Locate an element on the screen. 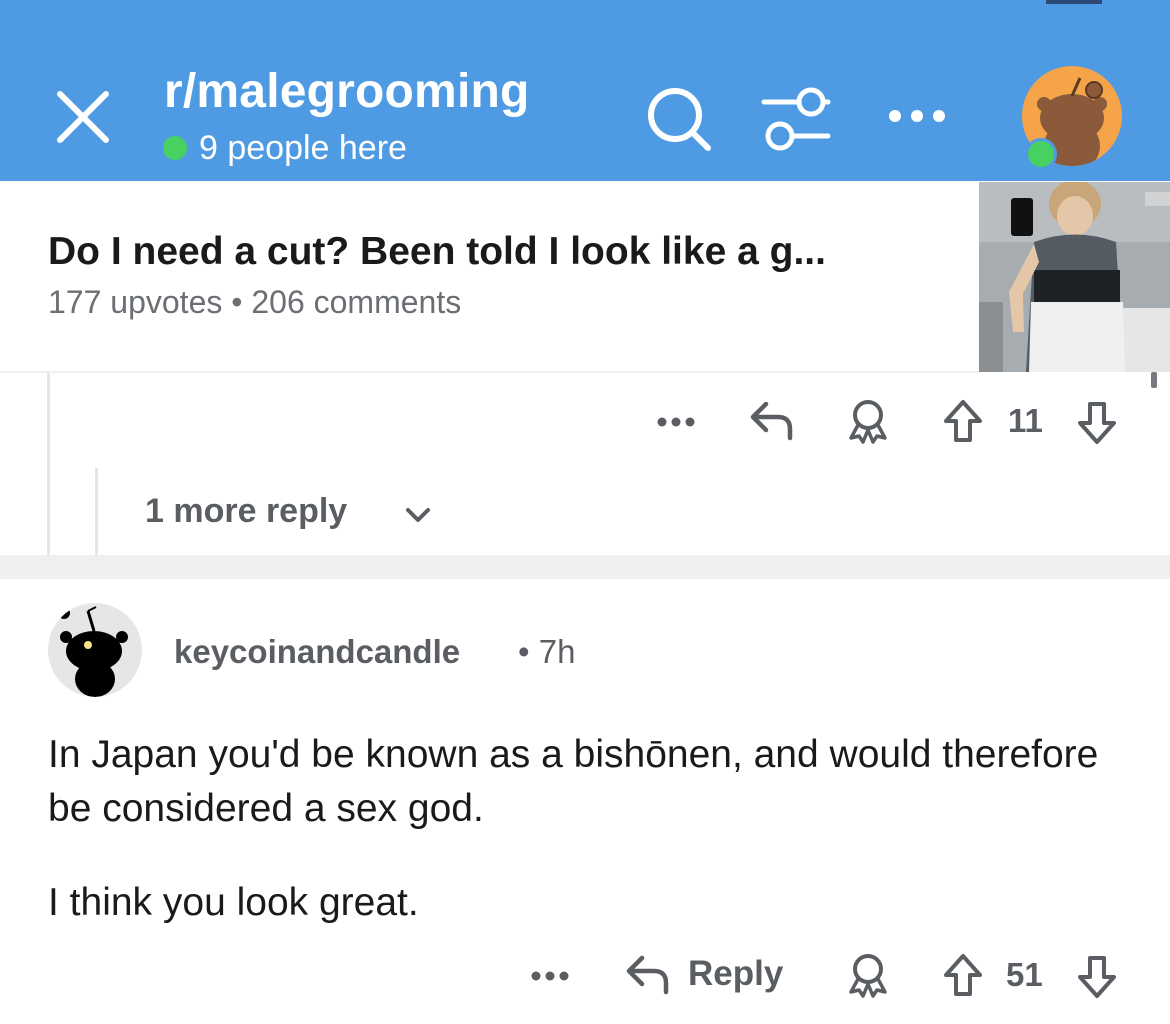  vote-count: 51 is located at coordinates (1024, 974).